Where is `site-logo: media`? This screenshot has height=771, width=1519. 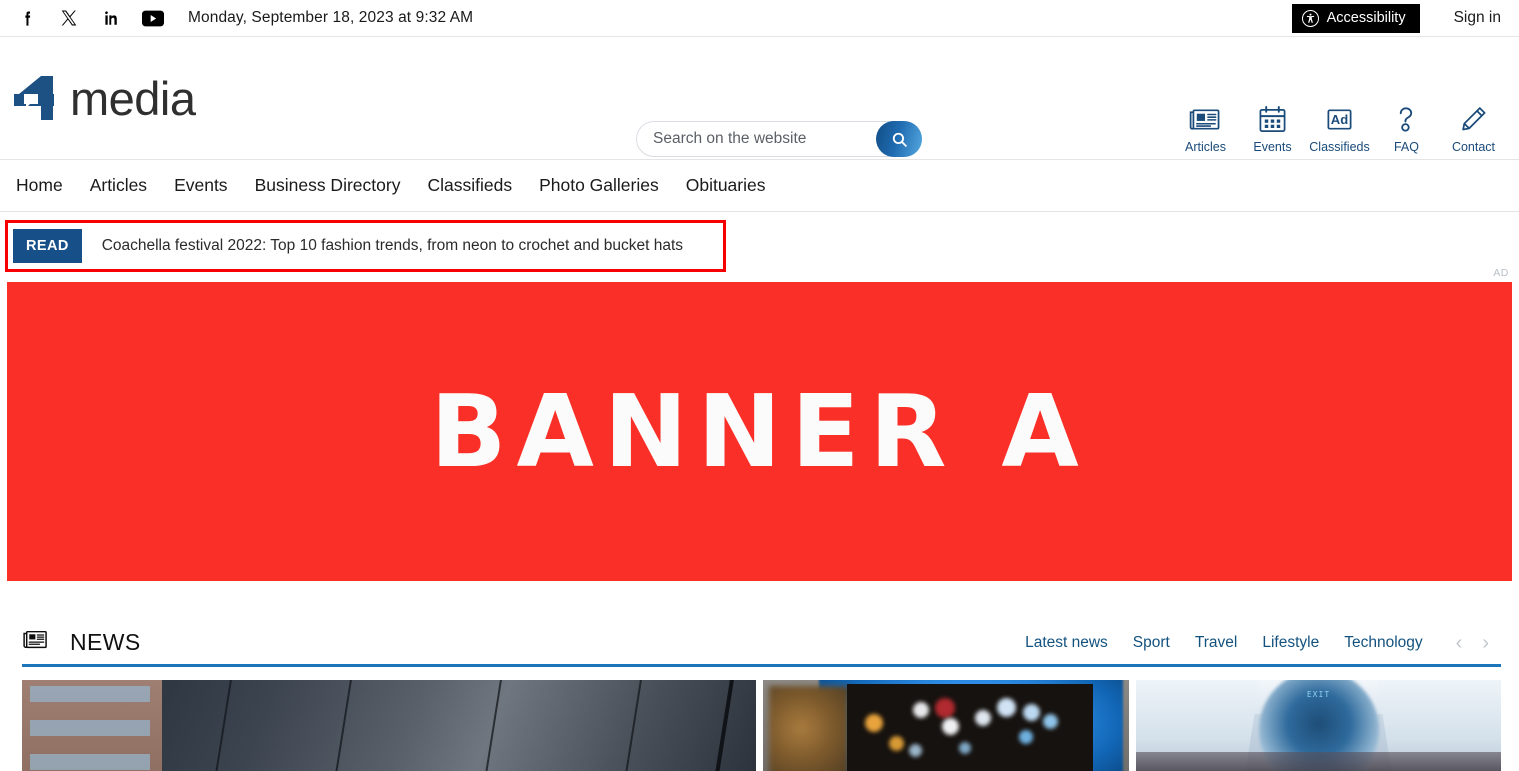 site-logo: media is located at coordinates (103, 98).